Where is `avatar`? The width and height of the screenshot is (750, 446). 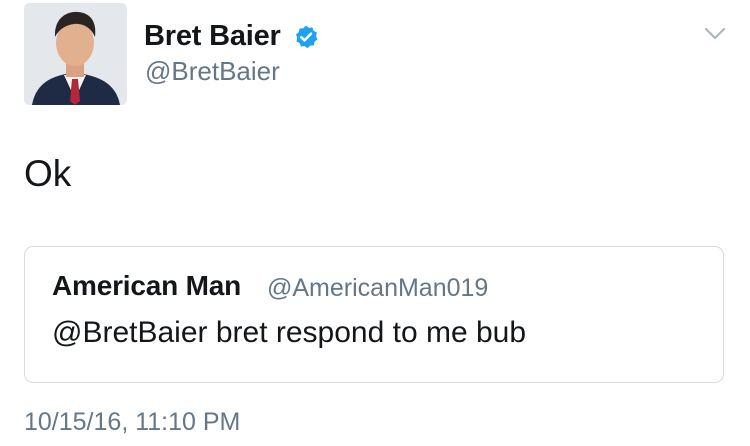
avatar is located at coordinates (75, 54).